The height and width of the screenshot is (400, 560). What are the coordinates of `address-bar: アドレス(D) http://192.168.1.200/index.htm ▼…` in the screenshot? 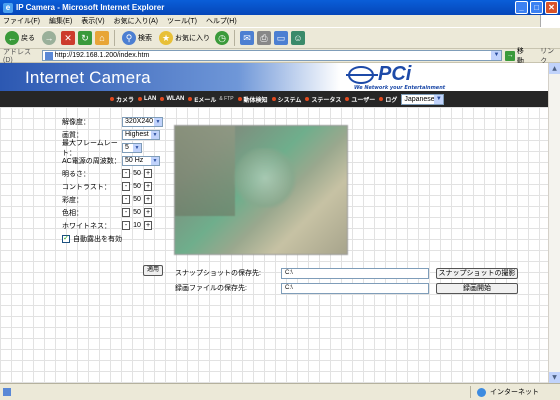 It's located at (280, 56).